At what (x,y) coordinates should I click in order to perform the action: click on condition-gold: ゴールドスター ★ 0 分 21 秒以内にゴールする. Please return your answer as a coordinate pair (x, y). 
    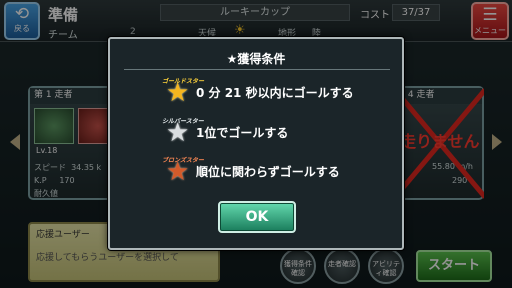
    Looking at the image, I should click on (278, 91).